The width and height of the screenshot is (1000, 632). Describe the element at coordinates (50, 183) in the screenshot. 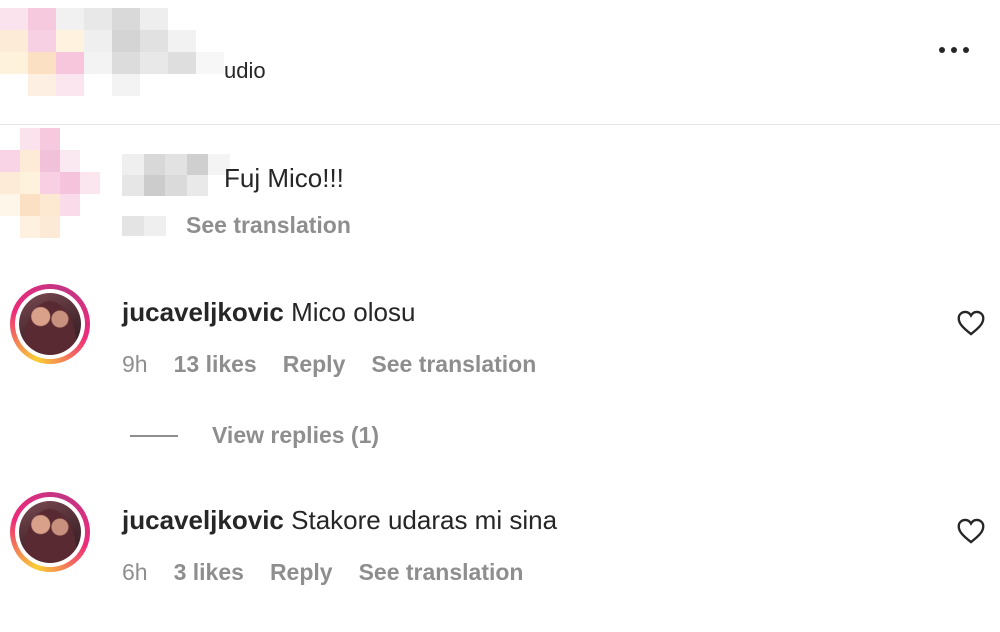

I see `blurred-caption-avatar` at that location.